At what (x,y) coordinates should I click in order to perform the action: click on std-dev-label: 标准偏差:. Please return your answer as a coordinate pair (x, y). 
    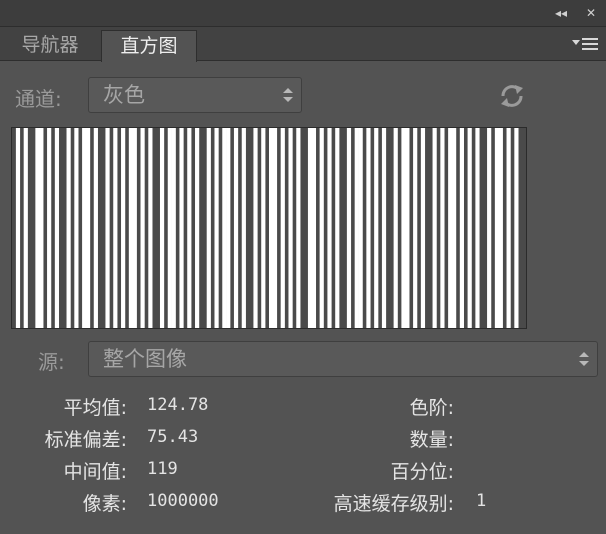
    Looking at the image, I should click on (85, 440).